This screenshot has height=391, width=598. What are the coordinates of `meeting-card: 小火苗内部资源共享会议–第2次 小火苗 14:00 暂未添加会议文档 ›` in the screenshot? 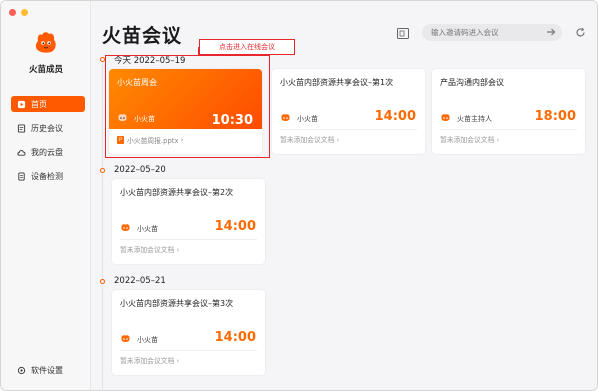 It's located at (188, 221).